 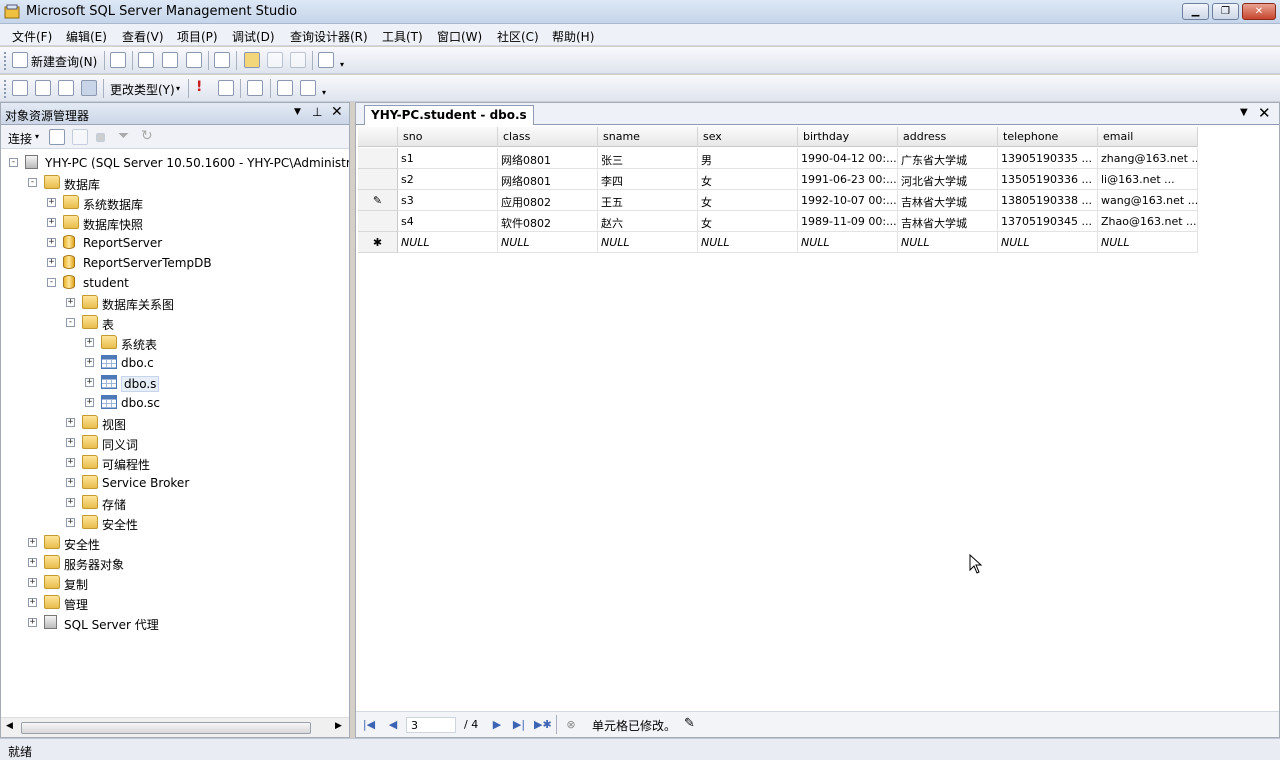 What do you see at coordinates (448, 221) in the screenshot?
I see `grid-cell: s4` at bounding box center [448, 221].